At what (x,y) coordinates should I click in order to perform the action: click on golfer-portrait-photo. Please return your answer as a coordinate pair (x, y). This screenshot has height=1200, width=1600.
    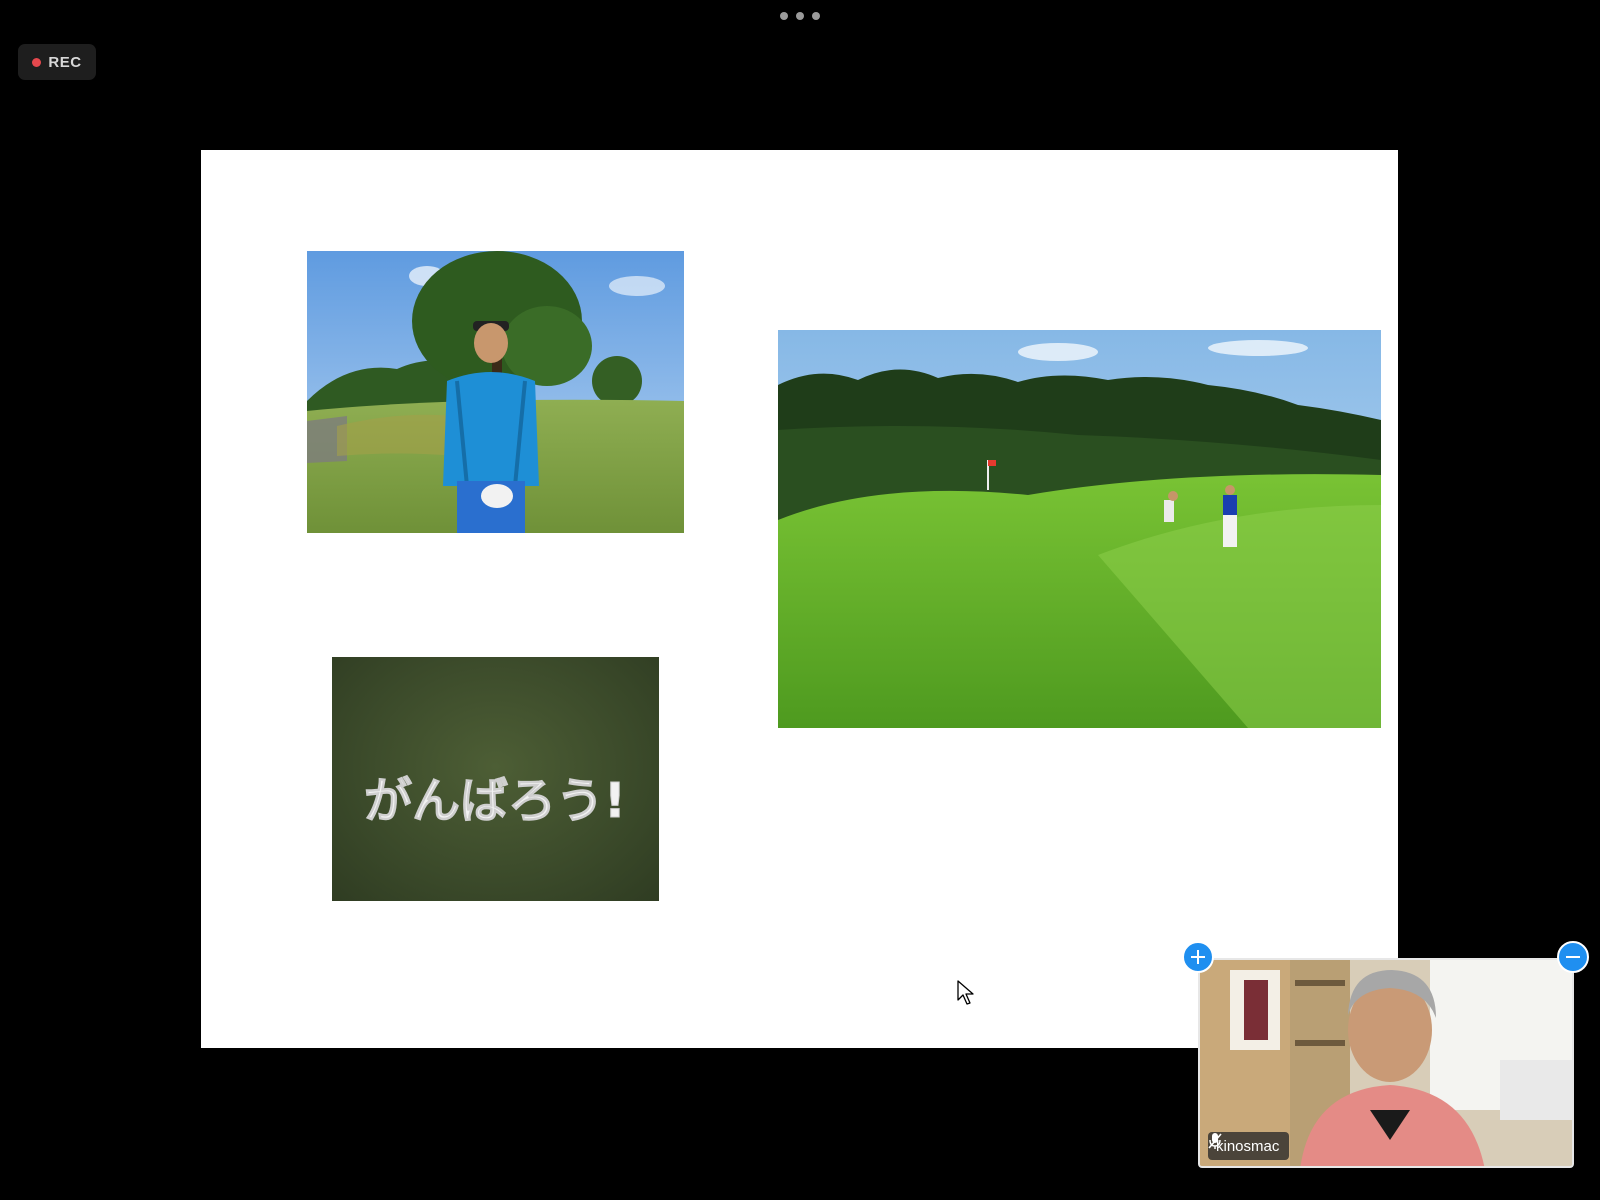
    Looking at the image, I should click on (495, 392).